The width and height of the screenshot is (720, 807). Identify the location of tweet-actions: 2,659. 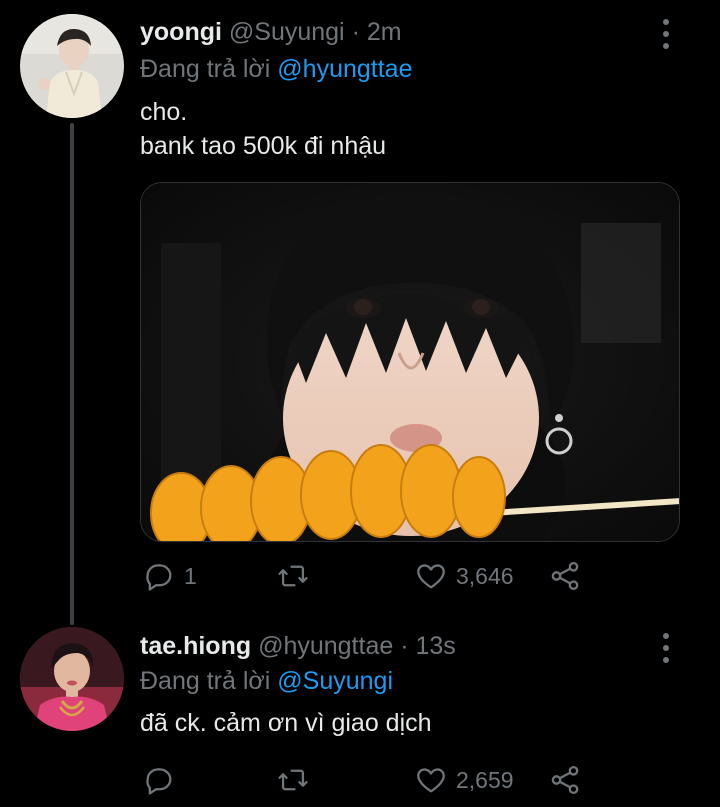
(410, 780).